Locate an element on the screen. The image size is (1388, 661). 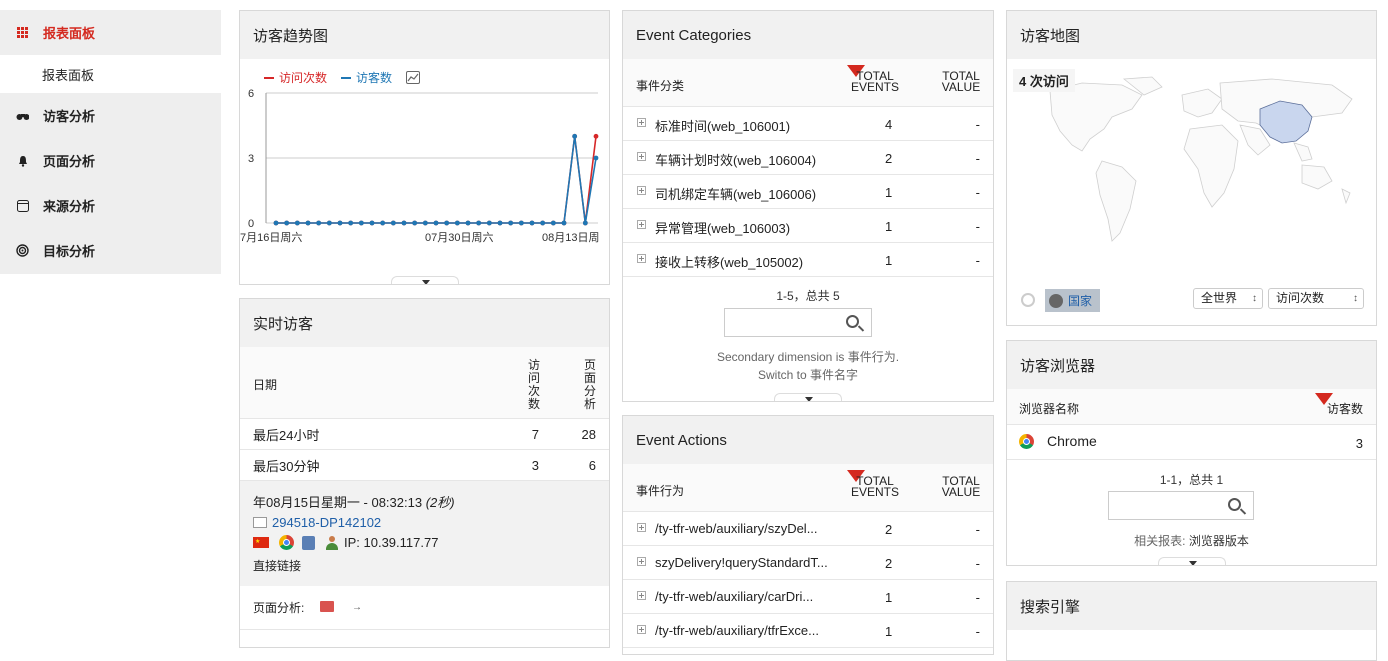
sidebar-item-label: 来源分析 is located at coordinates (69, 206).